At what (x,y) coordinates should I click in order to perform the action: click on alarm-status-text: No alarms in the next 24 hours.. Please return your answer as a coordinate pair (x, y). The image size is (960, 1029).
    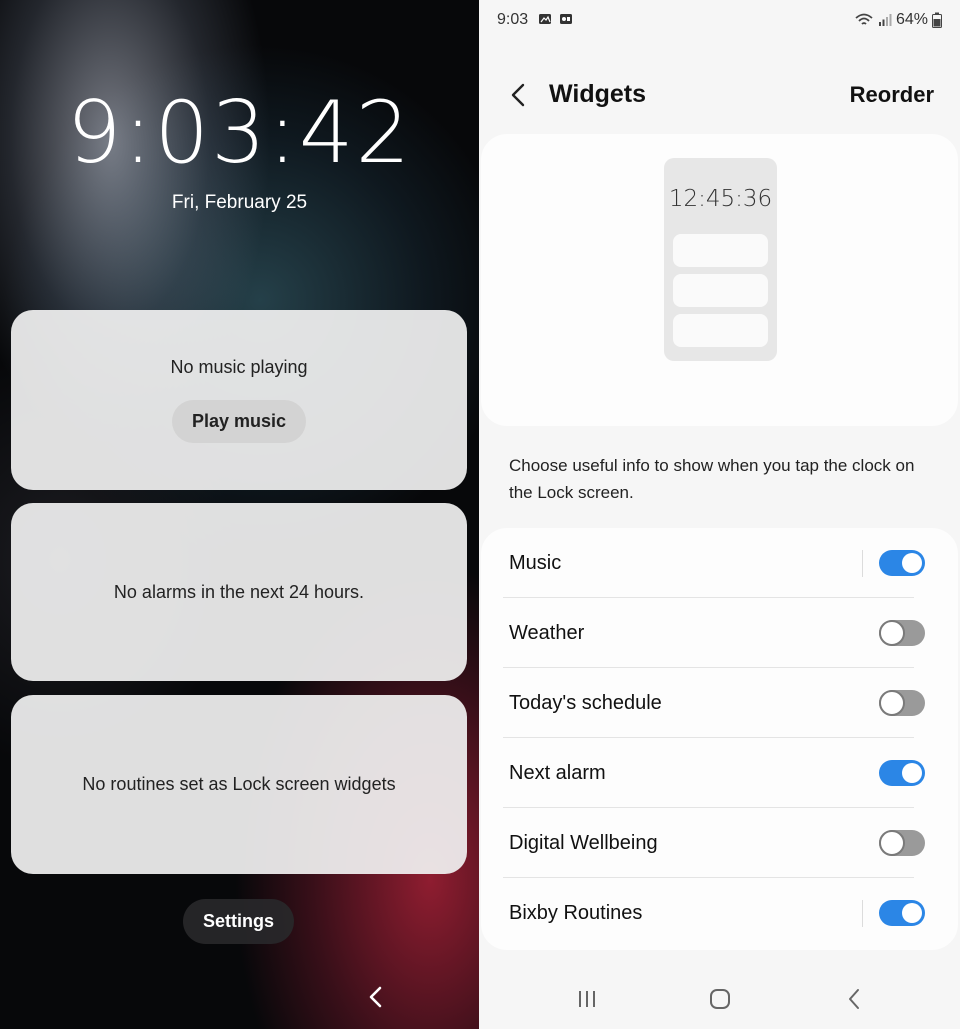
    Looking at the image, I should click on (239, 591).